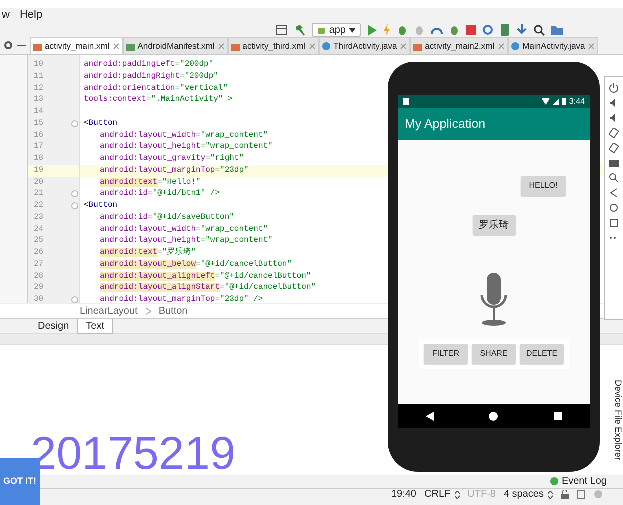 The height and width of the screenshot is (505, 623). Describe the element at coordinates (446, 354) in the screenshot. I see `action-button: FILTER` at that location.